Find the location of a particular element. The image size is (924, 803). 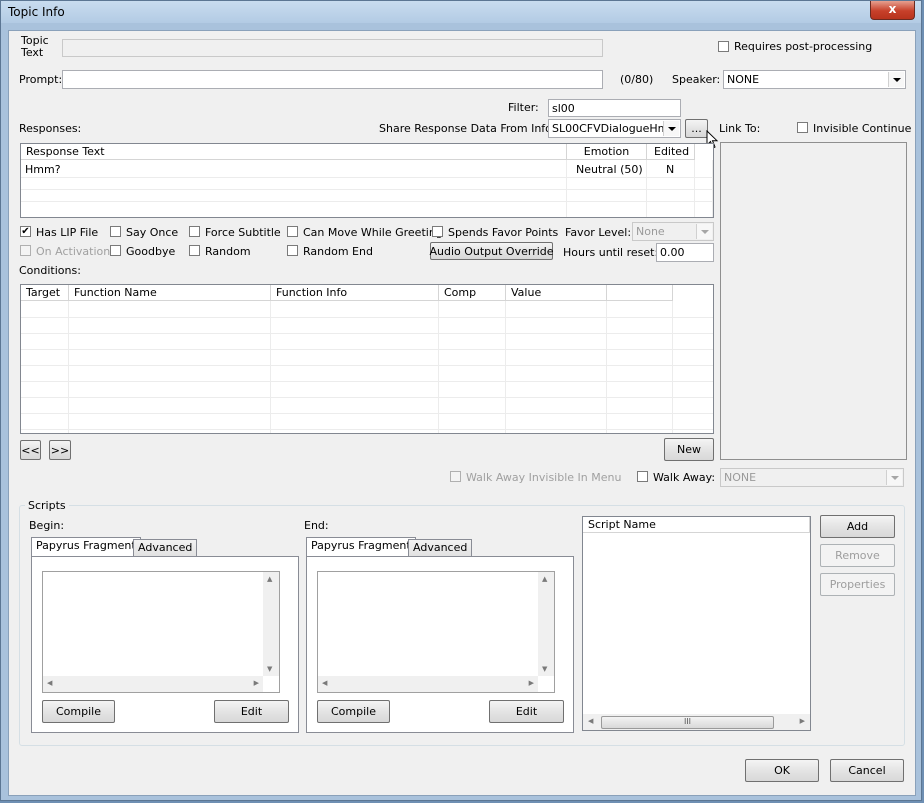

script-name-list: Script Name ◀ III ▶ is located at coordinates (696, 623).